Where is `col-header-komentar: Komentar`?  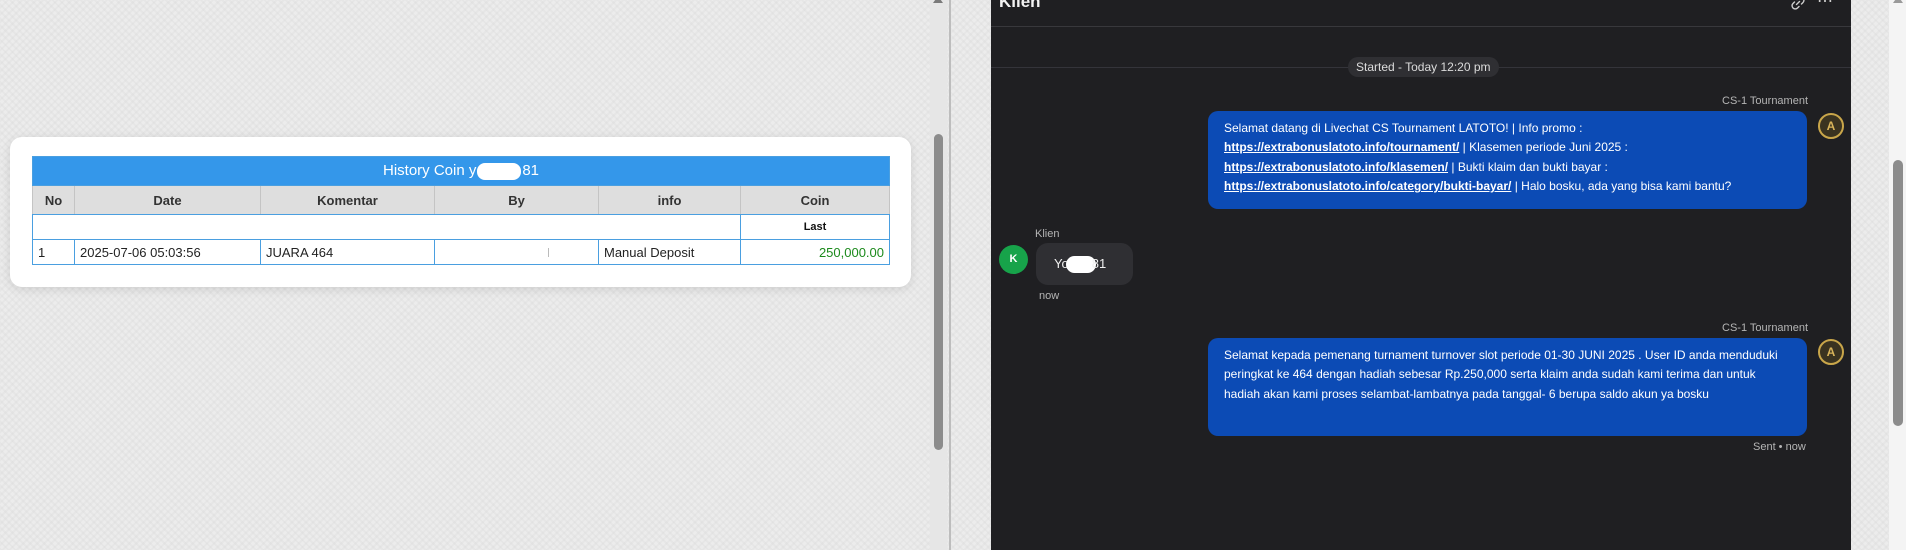
col-header-komentar: Komentar is located at coordinates (347, 200).